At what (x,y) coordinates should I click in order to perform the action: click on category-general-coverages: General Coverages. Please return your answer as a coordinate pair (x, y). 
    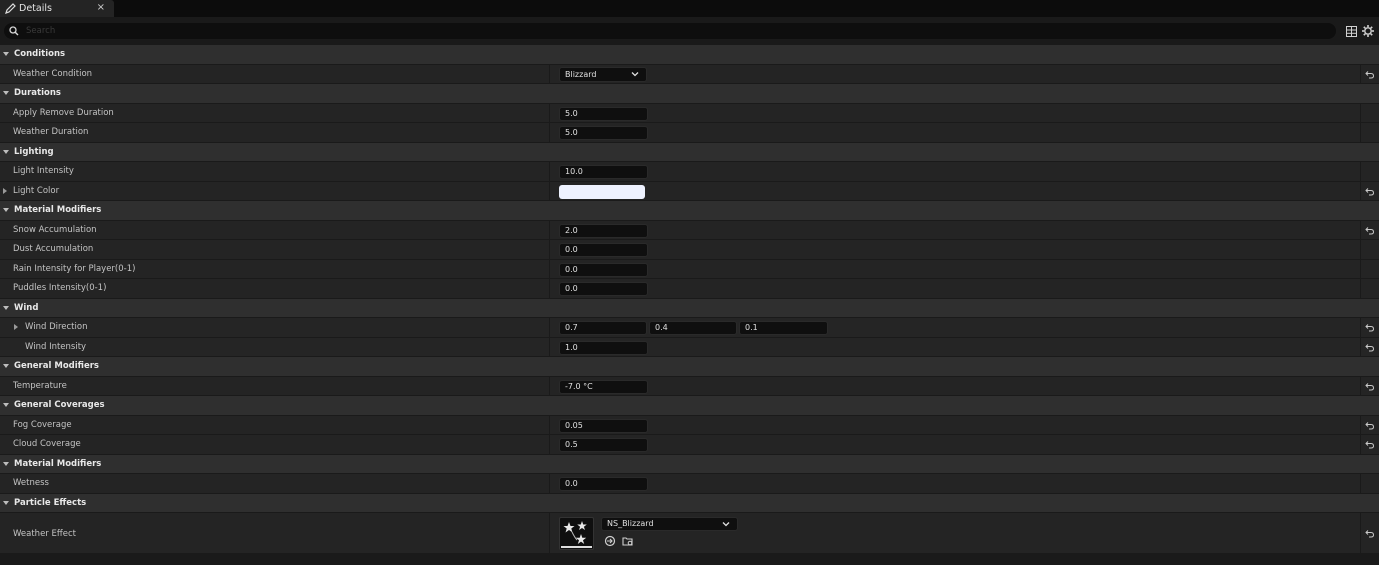
    Looking at the image, I should click on (689, 406).